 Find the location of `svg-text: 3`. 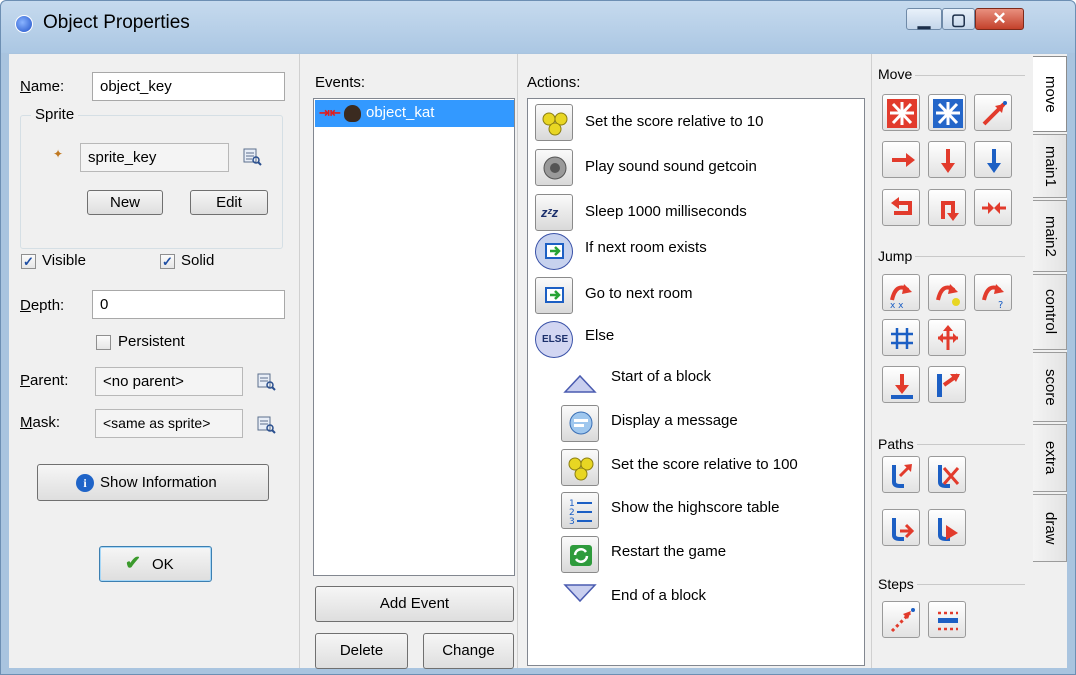

svg-text: 3 is located at coordinates (572, 522).